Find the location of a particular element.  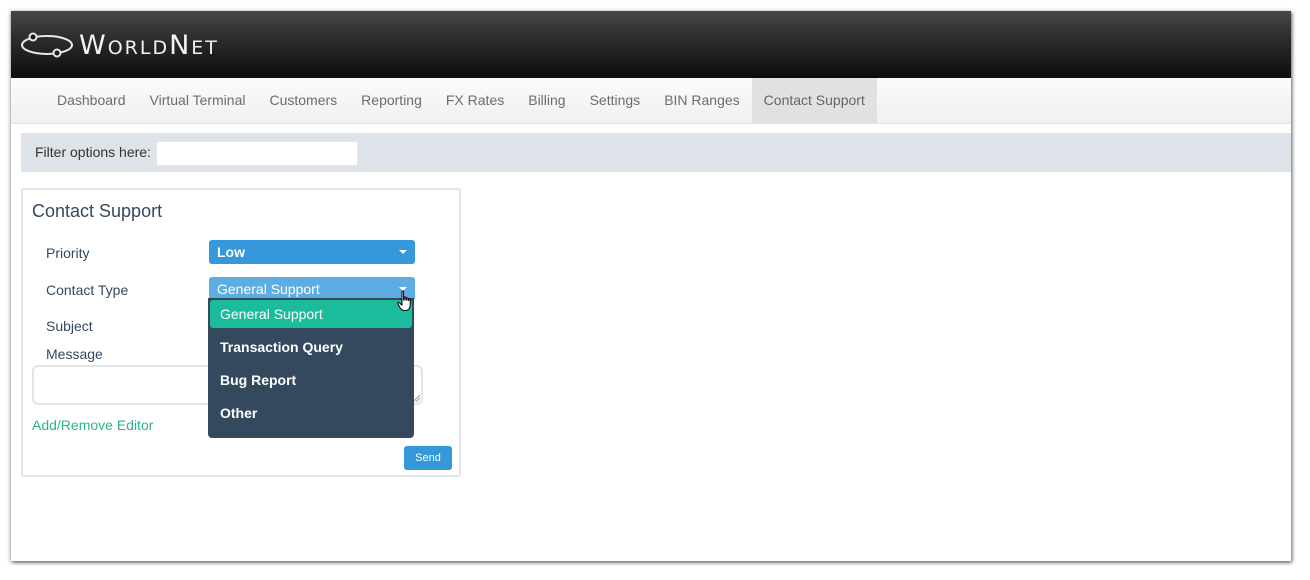

nav-item-fx-rates: FX Rates is located at coordinates (475, 100).